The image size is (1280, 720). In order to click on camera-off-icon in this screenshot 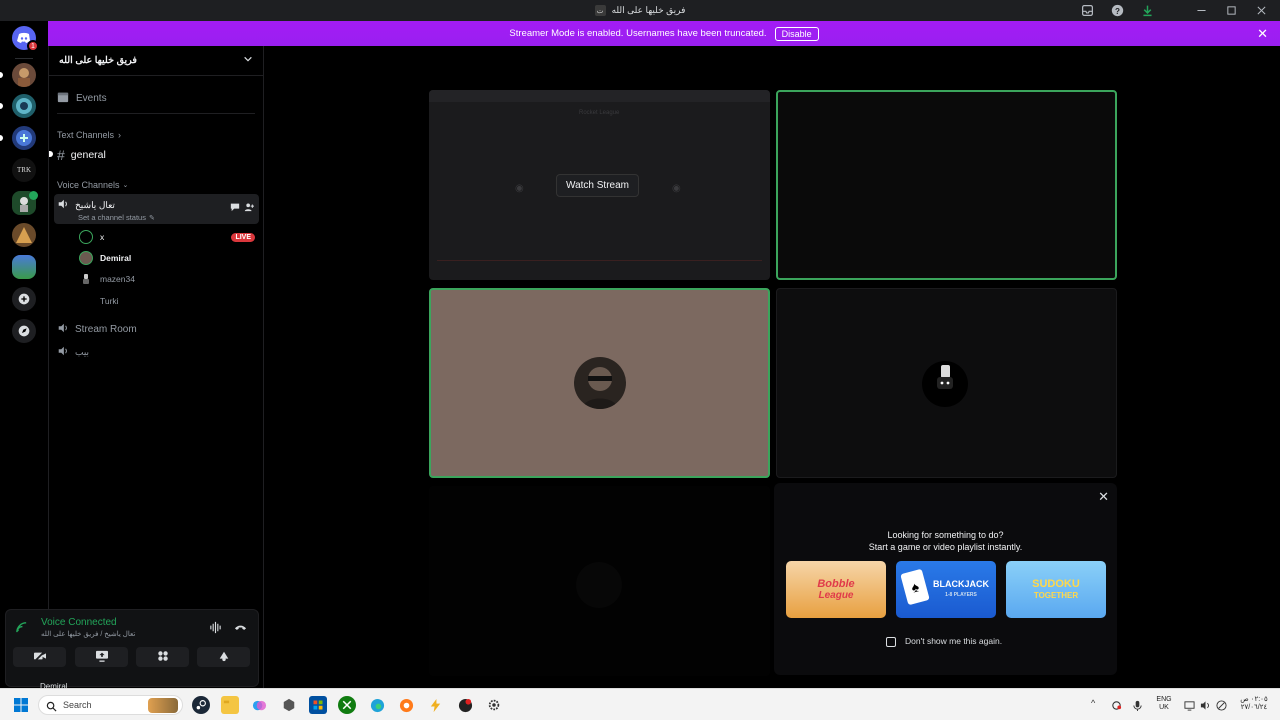, I will do `click(40, 657)`.